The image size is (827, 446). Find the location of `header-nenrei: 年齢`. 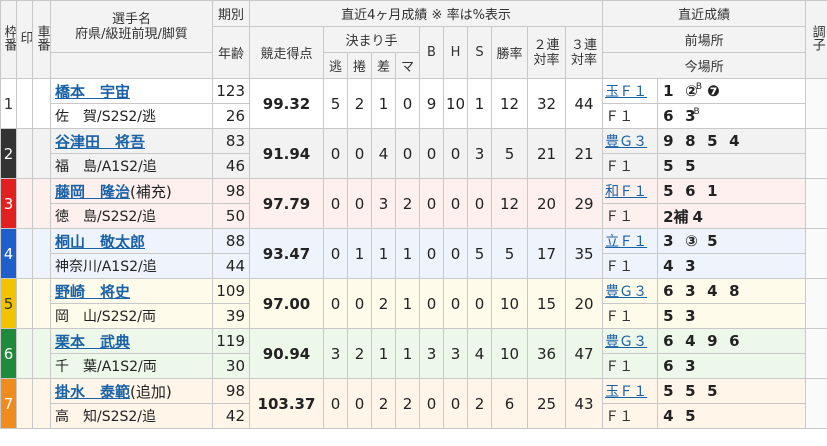

header-nenrei: 年齢 is located at coordinates (231, 52).